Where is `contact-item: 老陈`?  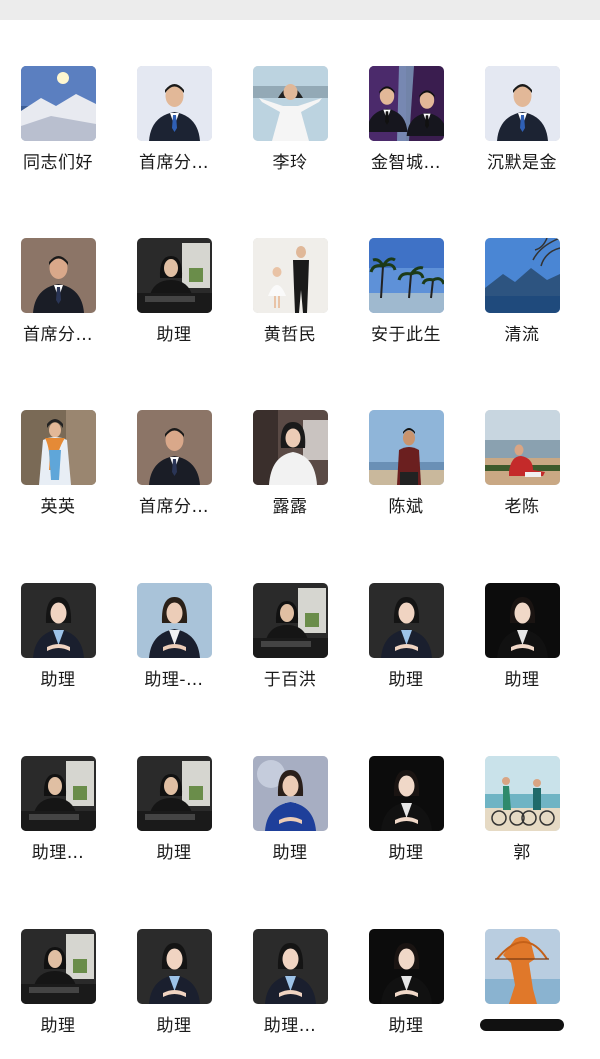
contact-item: 老陈 is located at coordinates (522, 475).